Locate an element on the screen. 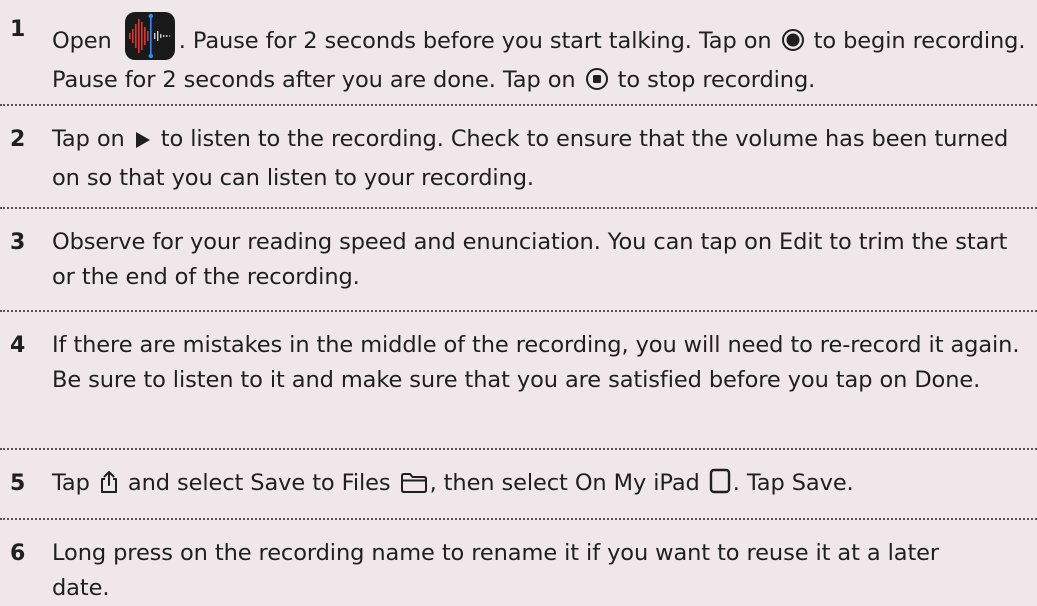  stop-icon is located at coordinates (597, 84).